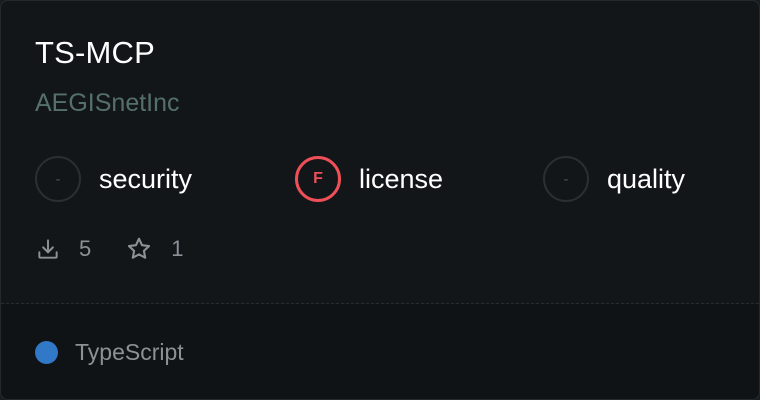  Describe the element at coordinates (177, 248) in the screenshot. I see `stars-count: 1` at that location.